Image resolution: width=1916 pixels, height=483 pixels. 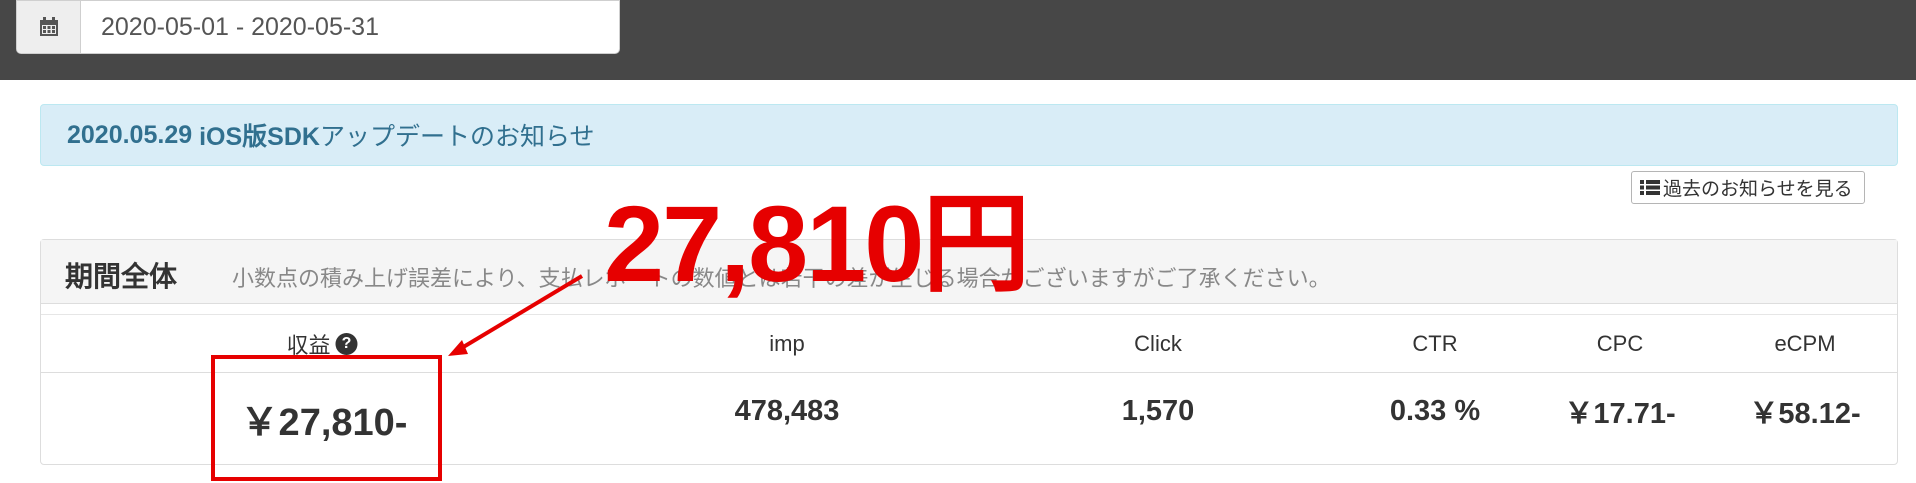 I want to click on annotation-amount: 27,810円, so click(x=817, y=243).